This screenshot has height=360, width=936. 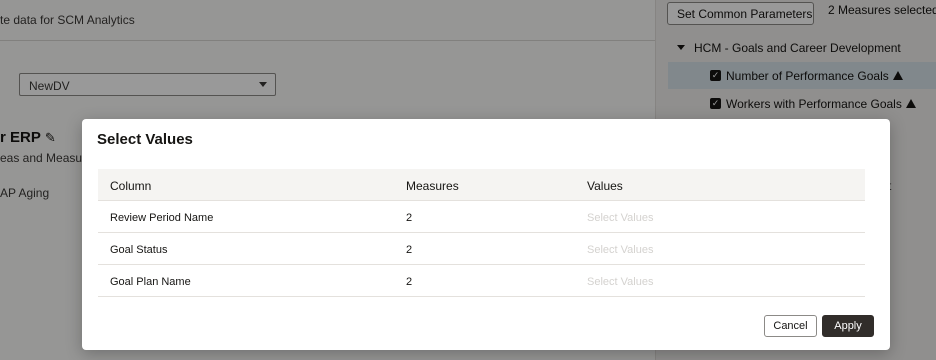 I want to click on table-row: Goal Status 2 Select Values, so click(x=481, y=249).